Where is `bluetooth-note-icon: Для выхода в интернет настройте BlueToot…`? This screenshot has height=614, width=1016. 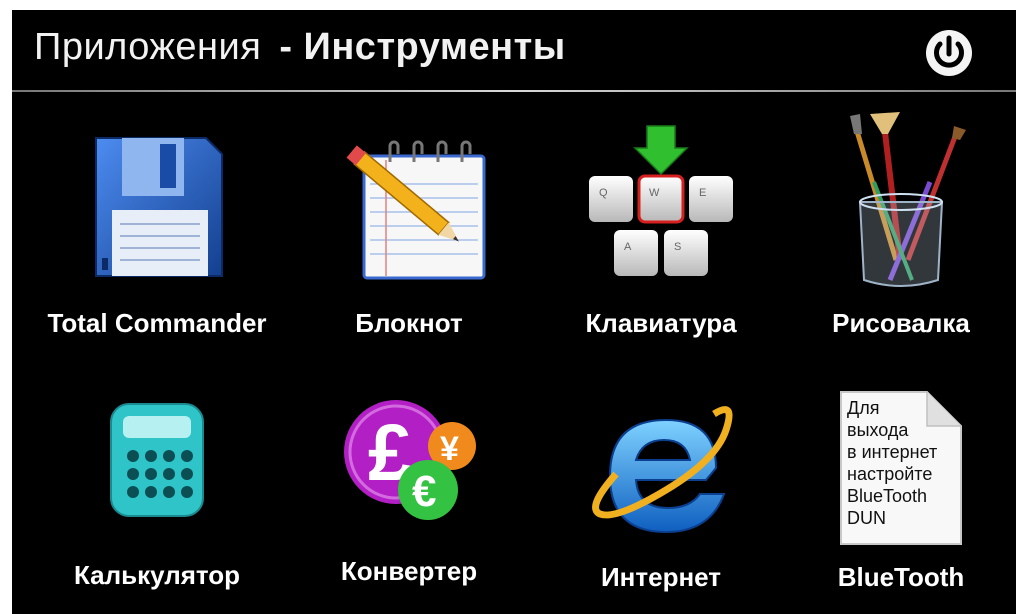 bluetooth-note-icon: Для выхода в интернет настройте BlueToot… is located at coordinates (901, 468).